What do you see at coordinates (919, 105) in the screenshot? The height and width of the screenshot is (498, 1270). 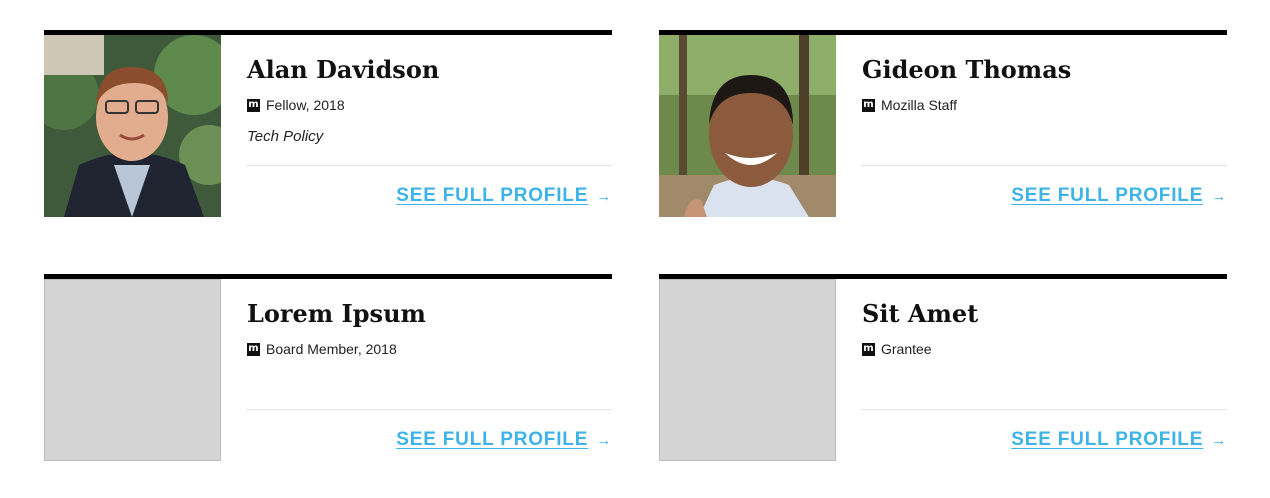 I see `role-text: Mozilla Staff` at bounding box center [919, 105].